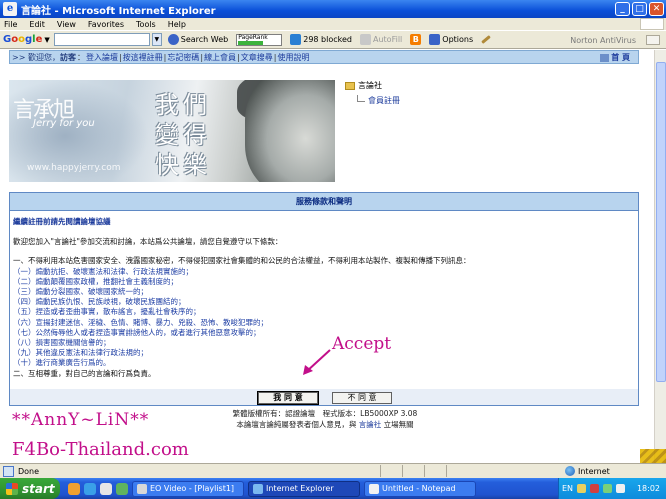  I want to click on terms-item: （二）煽動顛覆國家政權，推翻社會主義制度的；, so click(95, 281).